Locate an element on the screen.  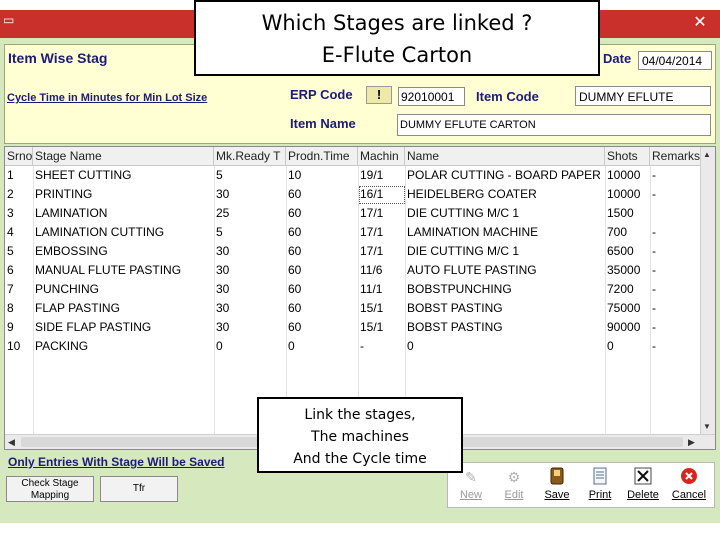
close-icon: ✕ is located at coordinates (700, 23).